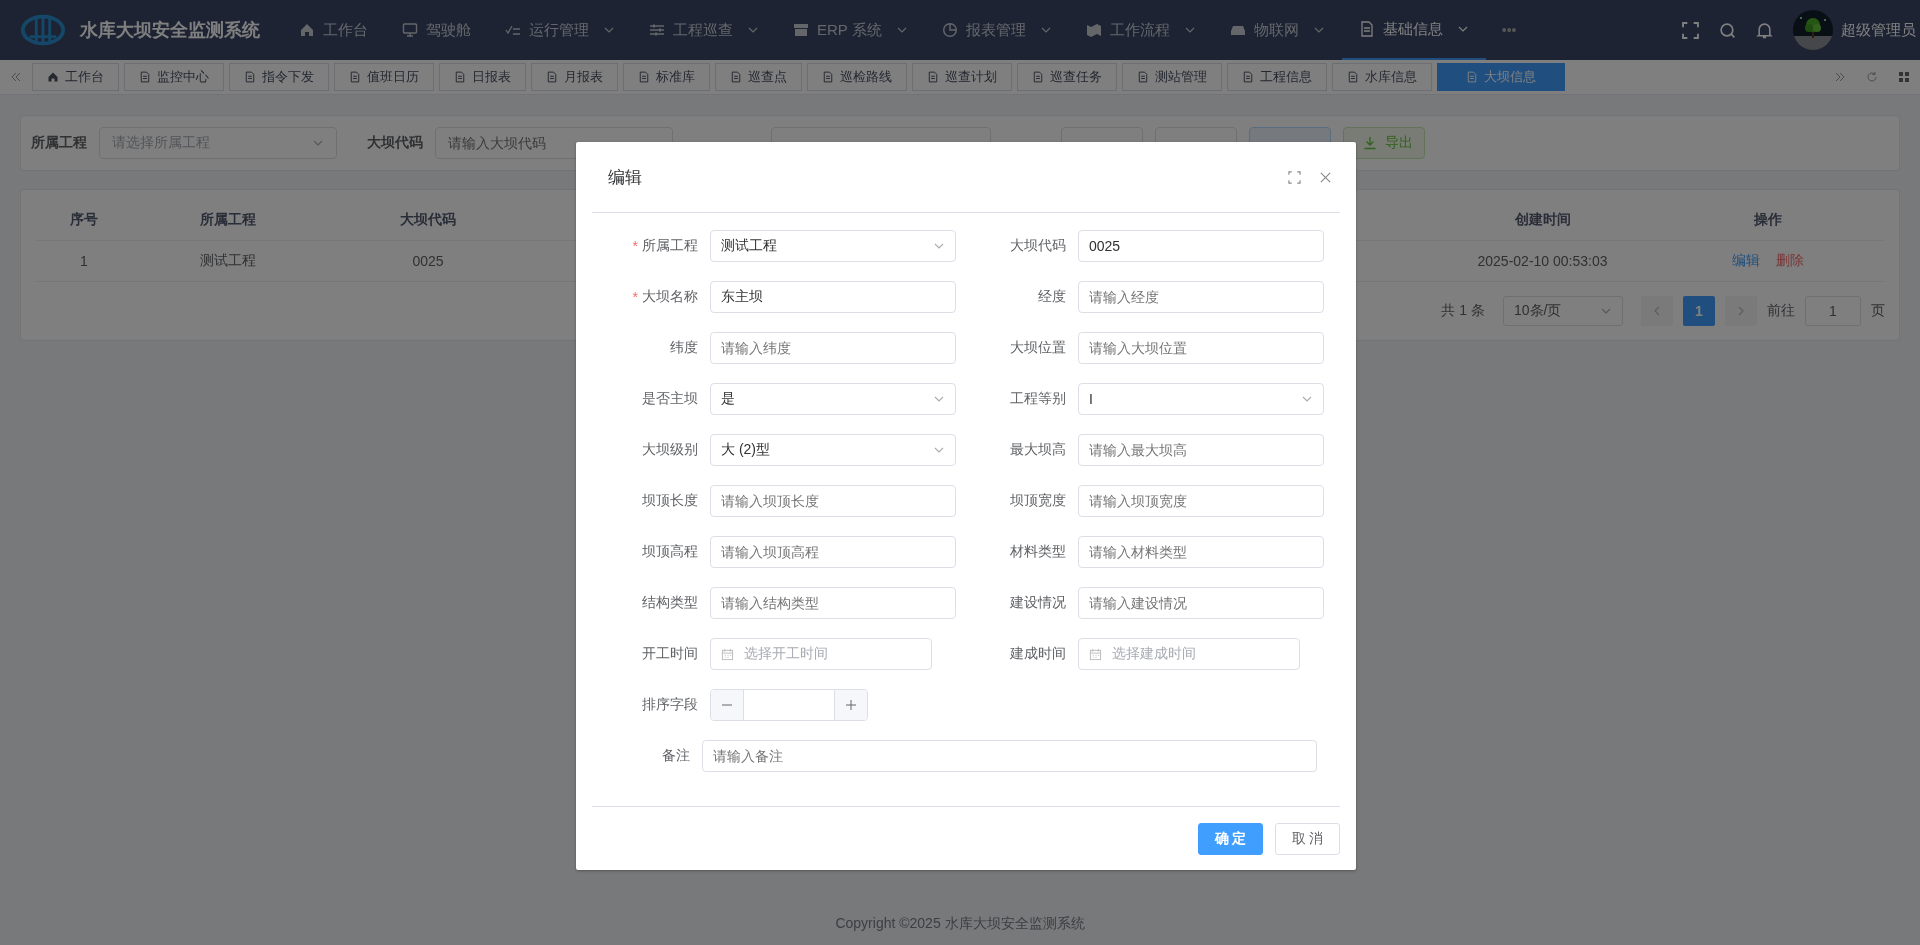  Describe the element at coordinates (75, 77) in the screenshot. I see `page-tab: 工作台` at that location.